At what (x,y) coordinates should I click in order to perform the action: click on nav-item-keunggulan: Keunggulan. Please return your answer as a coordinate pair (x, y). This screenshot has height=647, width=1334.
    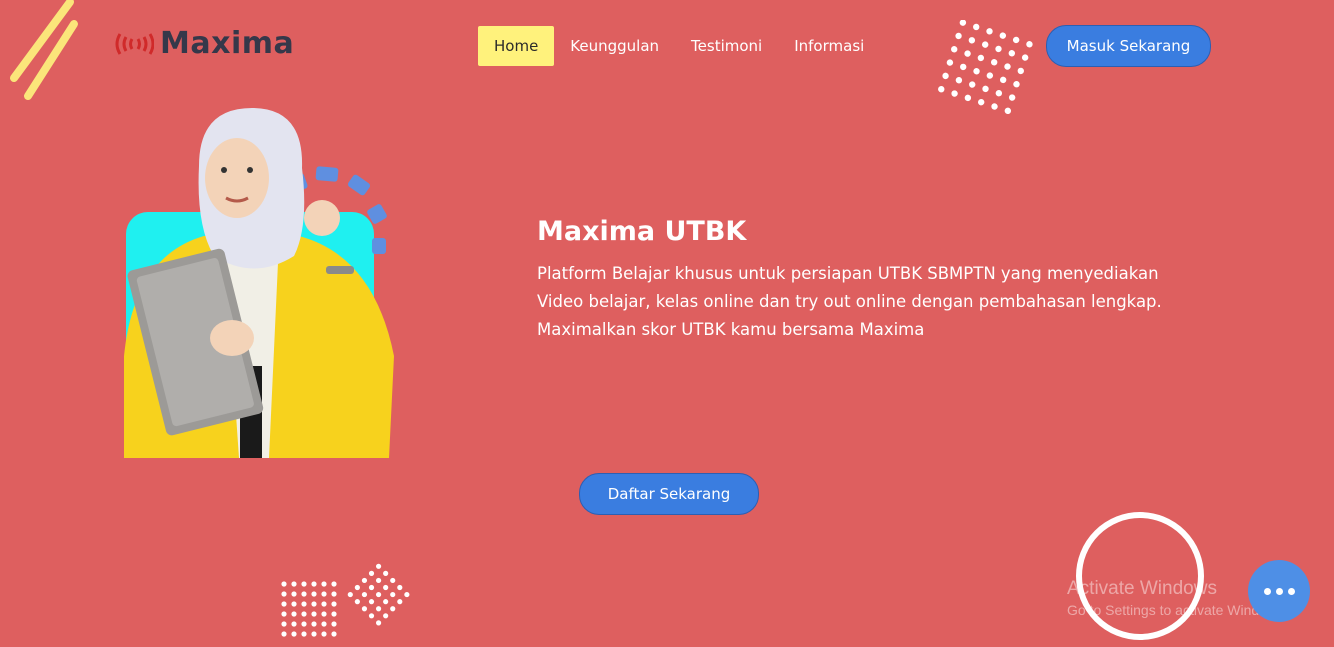
    Looking at the image, I should click on (614, 46).